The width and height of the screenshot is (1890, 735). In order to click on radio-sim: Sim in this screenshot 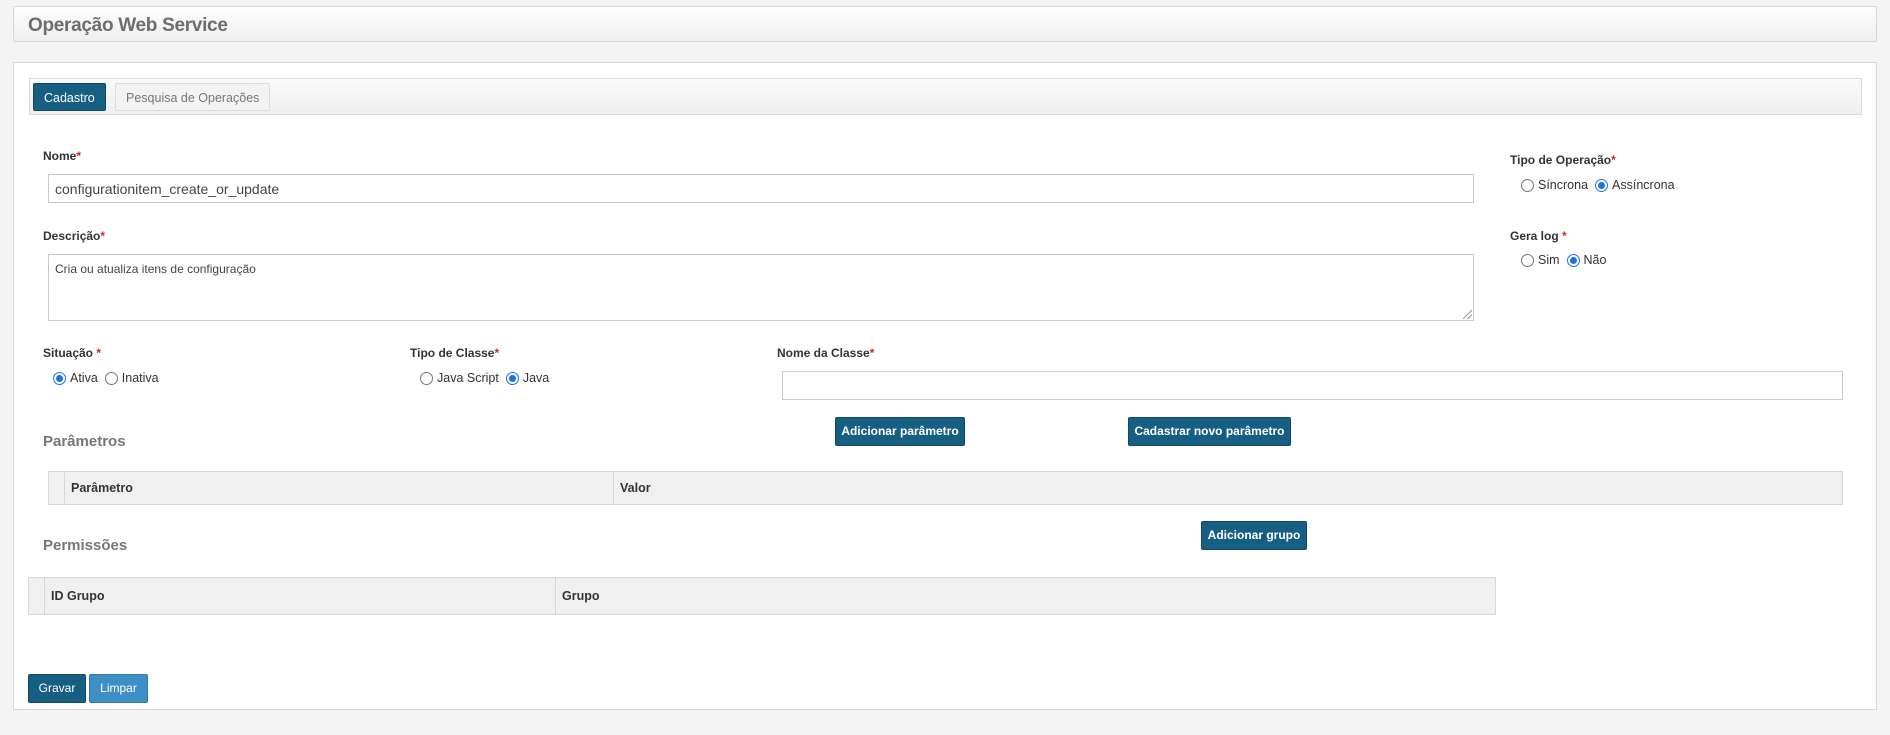, I will do `click(1540, 260)`.